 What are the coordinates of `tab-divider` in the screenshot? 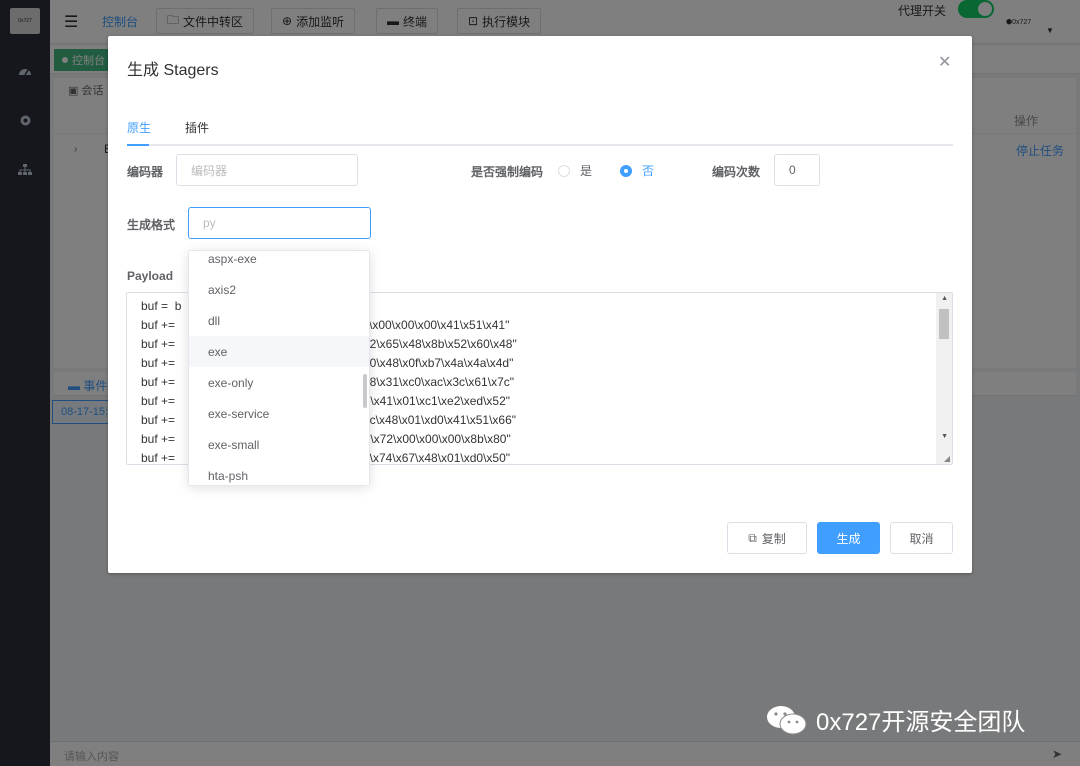 It's located at (540, 145).